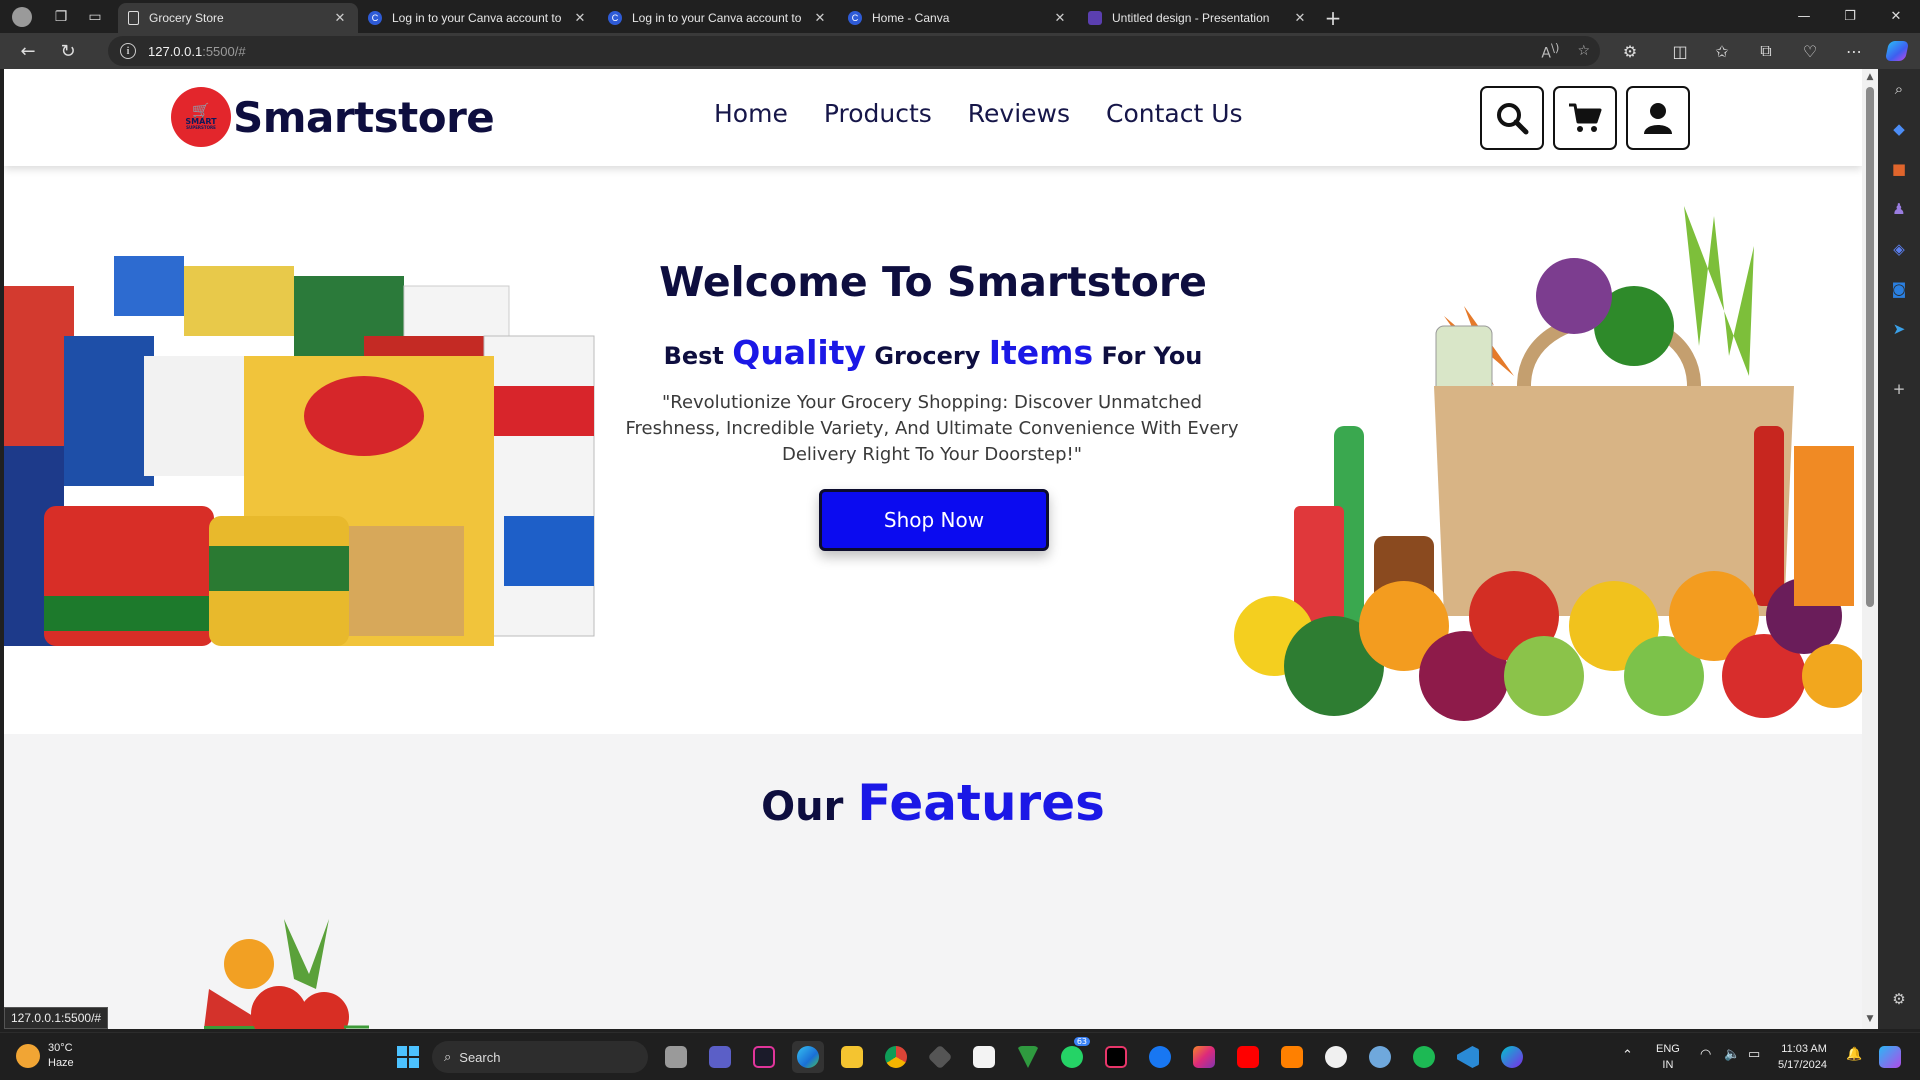 The width and height of the screenshot is (1920, 1080). What do you see at coordinates (1722, 51) in the screenshot?
I see `favorites-icon: ✩` at bounding box center [1722, 51].